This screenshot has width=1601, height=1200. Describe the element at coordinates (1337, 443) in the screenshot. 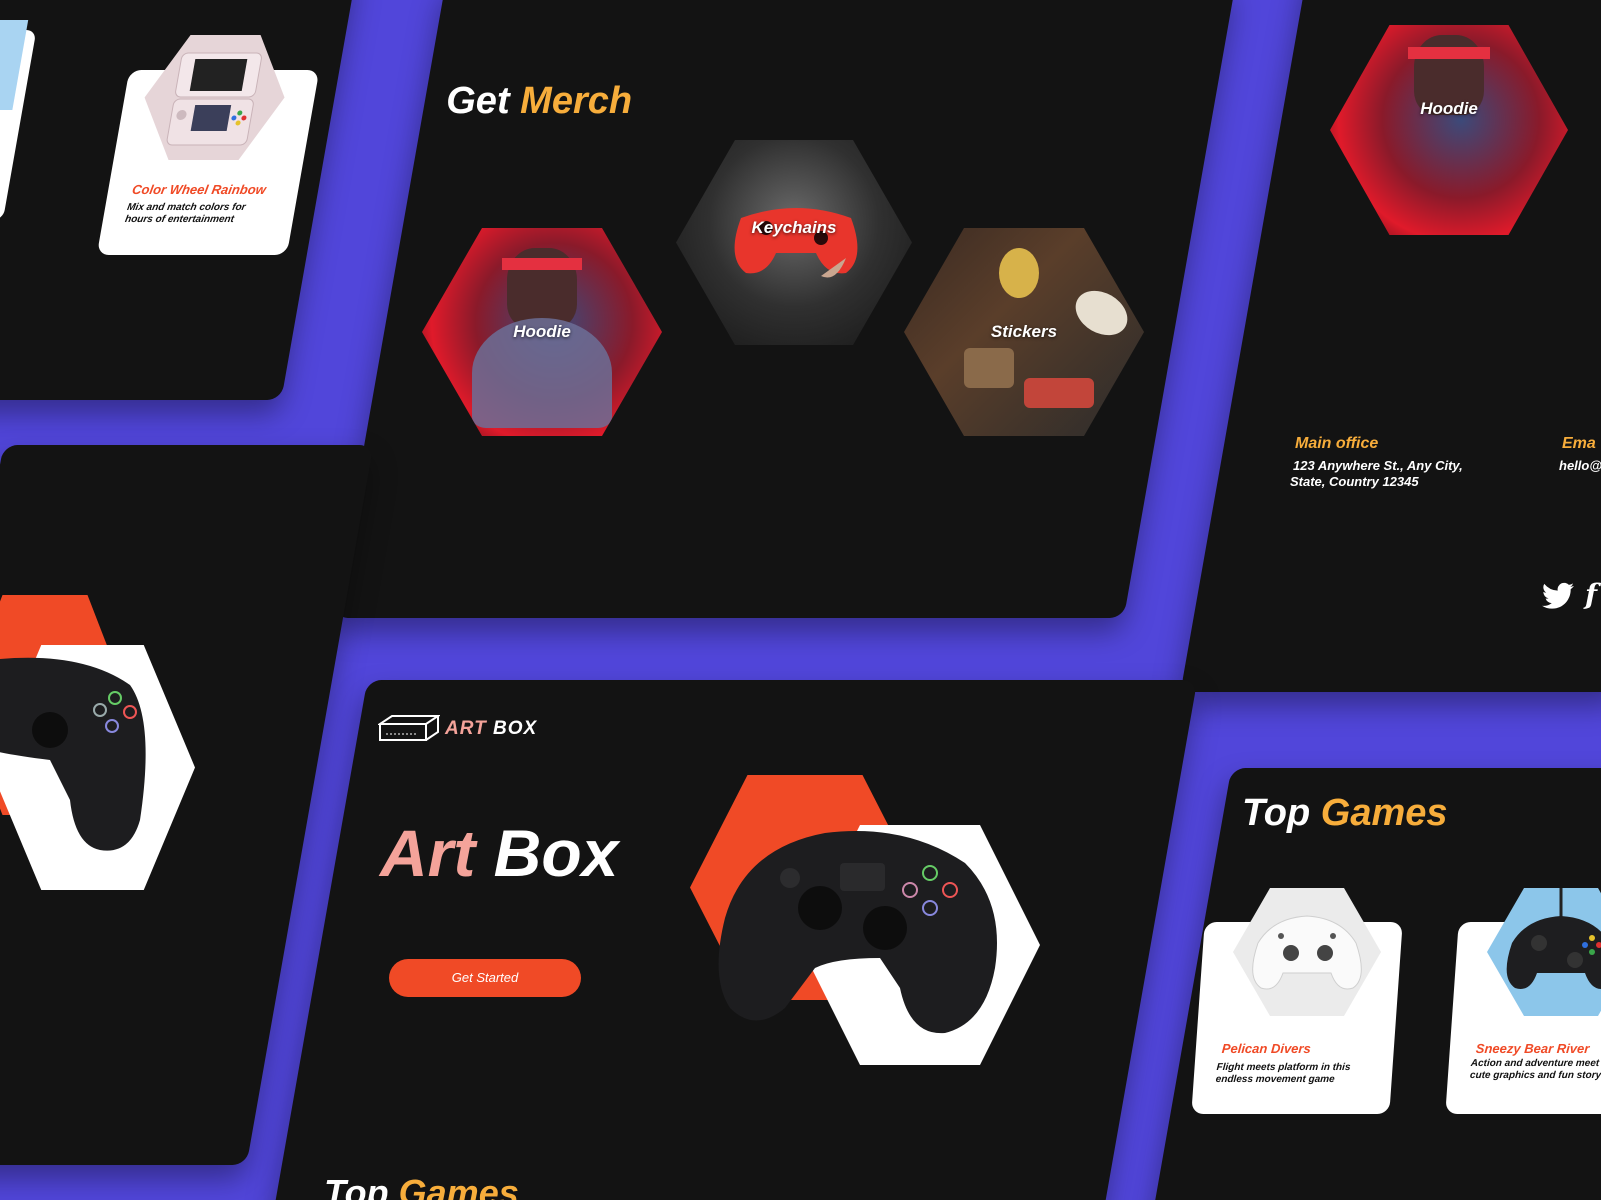

I see `office-title: Main office` at that location.